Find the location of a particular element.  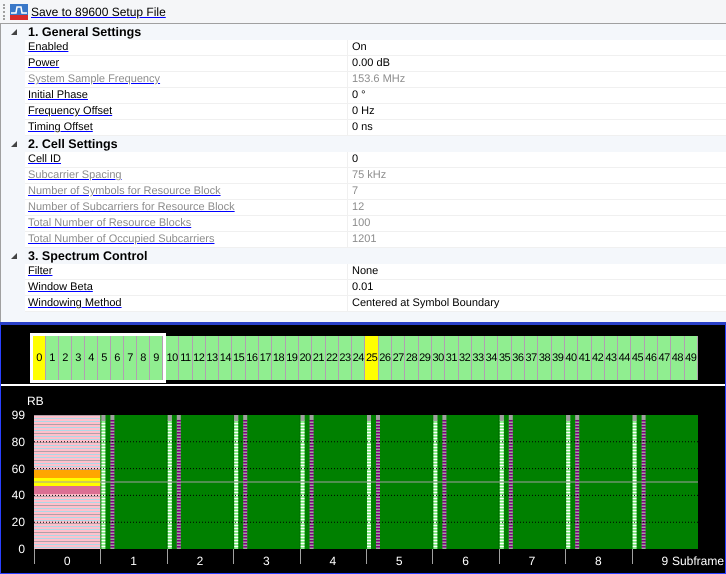

property-label: Enabled is located at coordinates (48, 47).